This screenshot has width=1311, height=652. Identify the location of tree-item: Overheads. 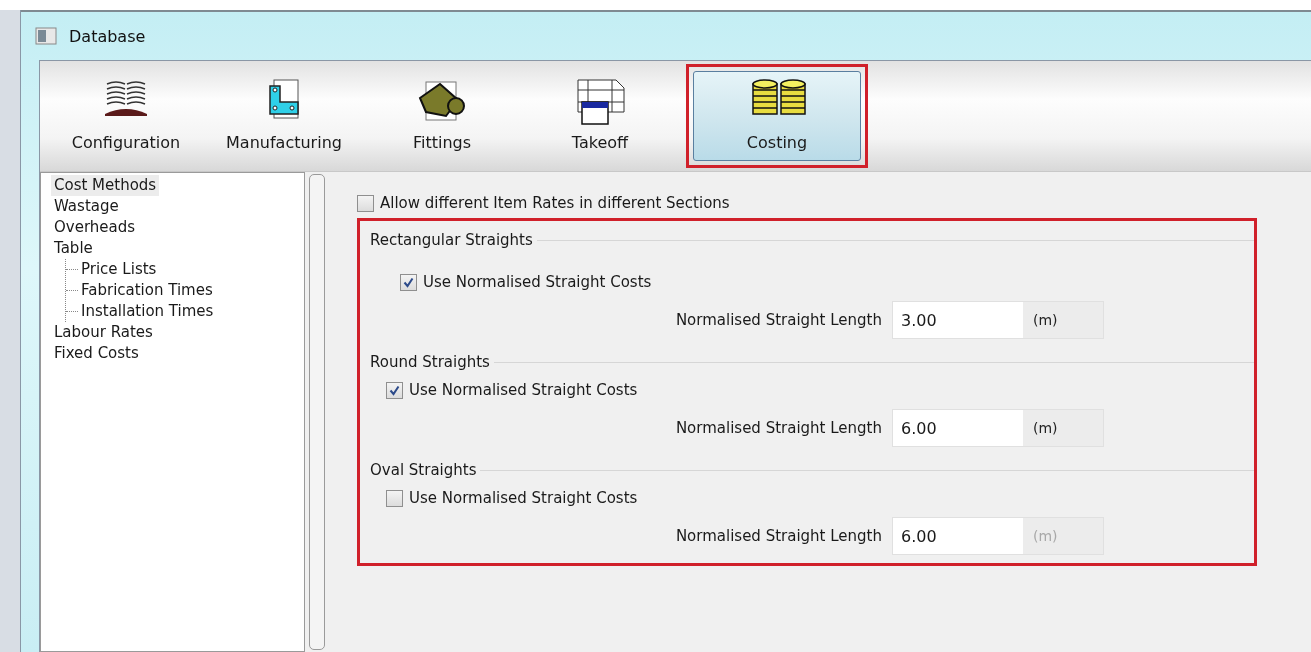
(95, 227).